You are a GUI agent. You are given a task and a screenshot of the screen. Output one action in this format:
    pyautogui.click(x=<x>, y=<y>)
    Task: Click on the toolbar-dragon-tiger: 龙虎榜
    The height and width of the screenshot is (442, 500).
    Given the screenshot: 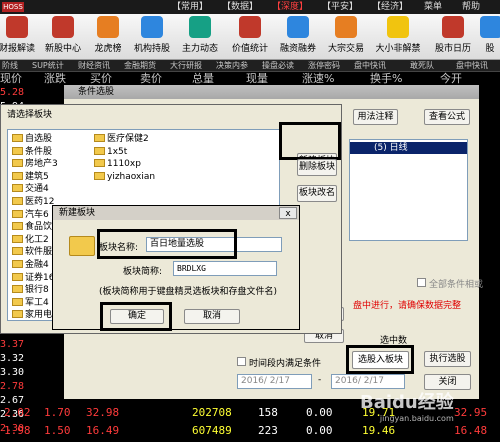 What is the action you would take?
    pyautogui.click(x=108, y=37)
    